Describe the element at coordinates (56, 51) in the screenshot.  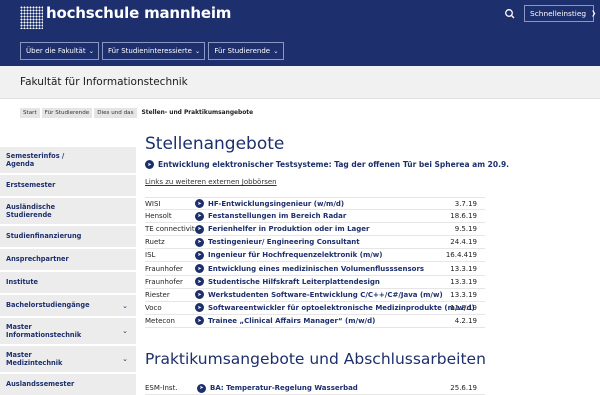
I see `nav-item-label: Über die Fakultät` at that location.